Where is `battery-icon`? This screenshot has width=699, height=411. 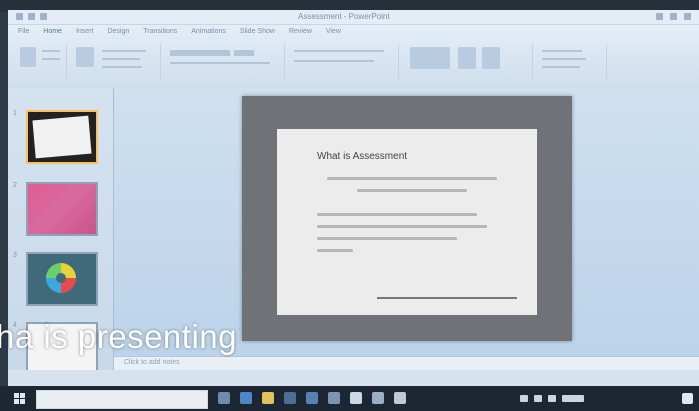 battery-icon is located at coordinates (552, 398).